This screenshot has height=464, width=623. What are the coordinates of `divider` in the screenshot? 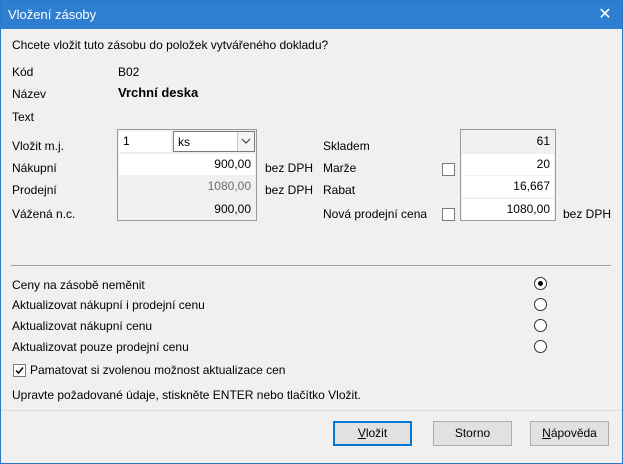 It's located at (311, 265).